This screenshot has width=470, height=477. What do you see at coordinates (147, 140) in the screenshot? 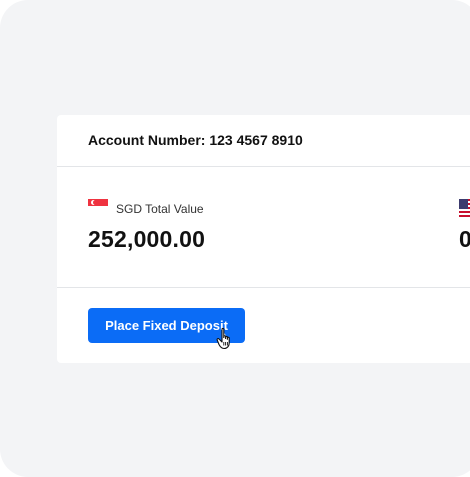
I see `account-number-label: Account Number:` at bounding box center [147, 140].